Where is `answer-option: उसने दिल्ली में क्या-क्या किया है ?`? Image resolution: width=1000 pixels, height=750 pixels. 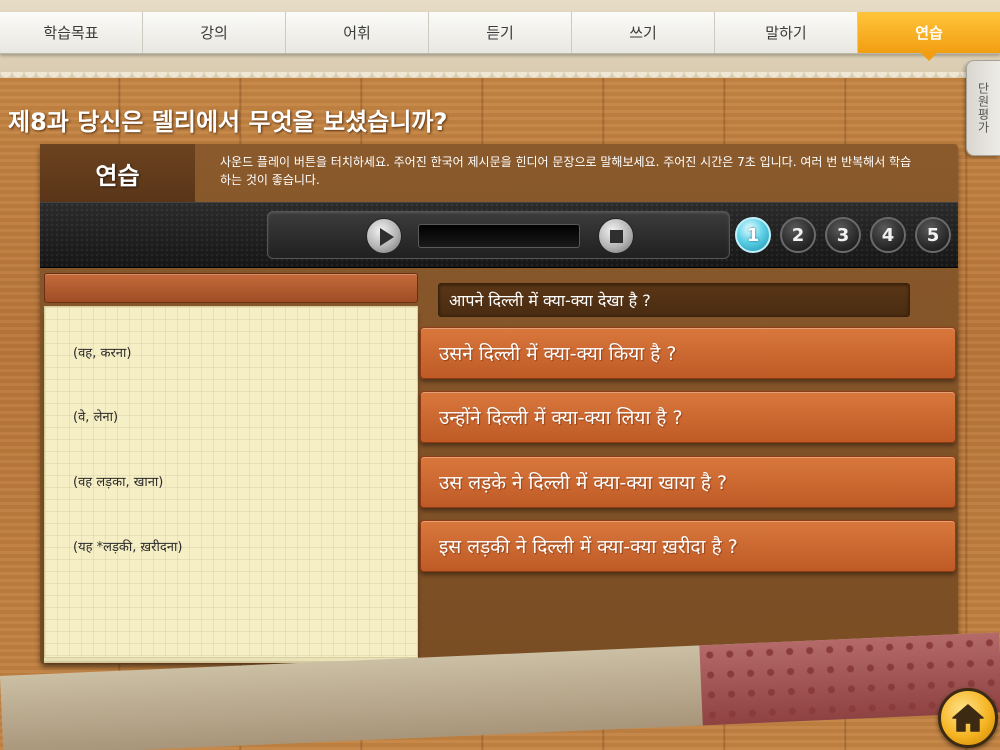 answer-option: उसने दिल्ली में क्या-क्या किया है ? is located at coordinates (688, 353).